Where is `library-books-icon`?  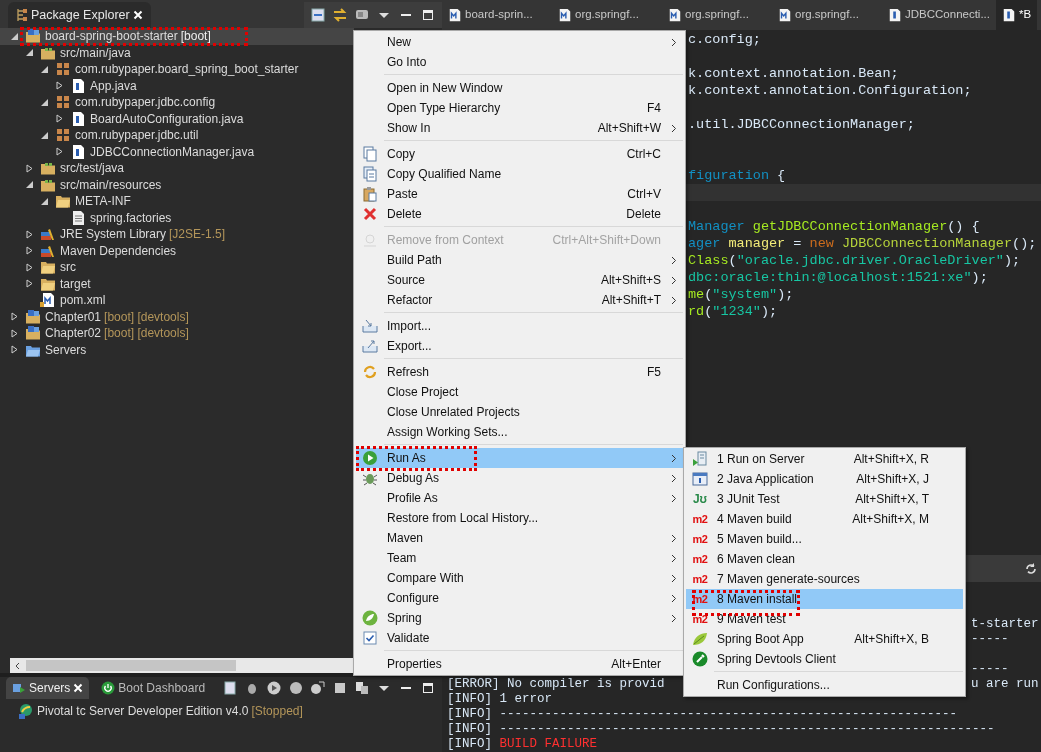
library-books-icon is located at coordinates (48, 234).